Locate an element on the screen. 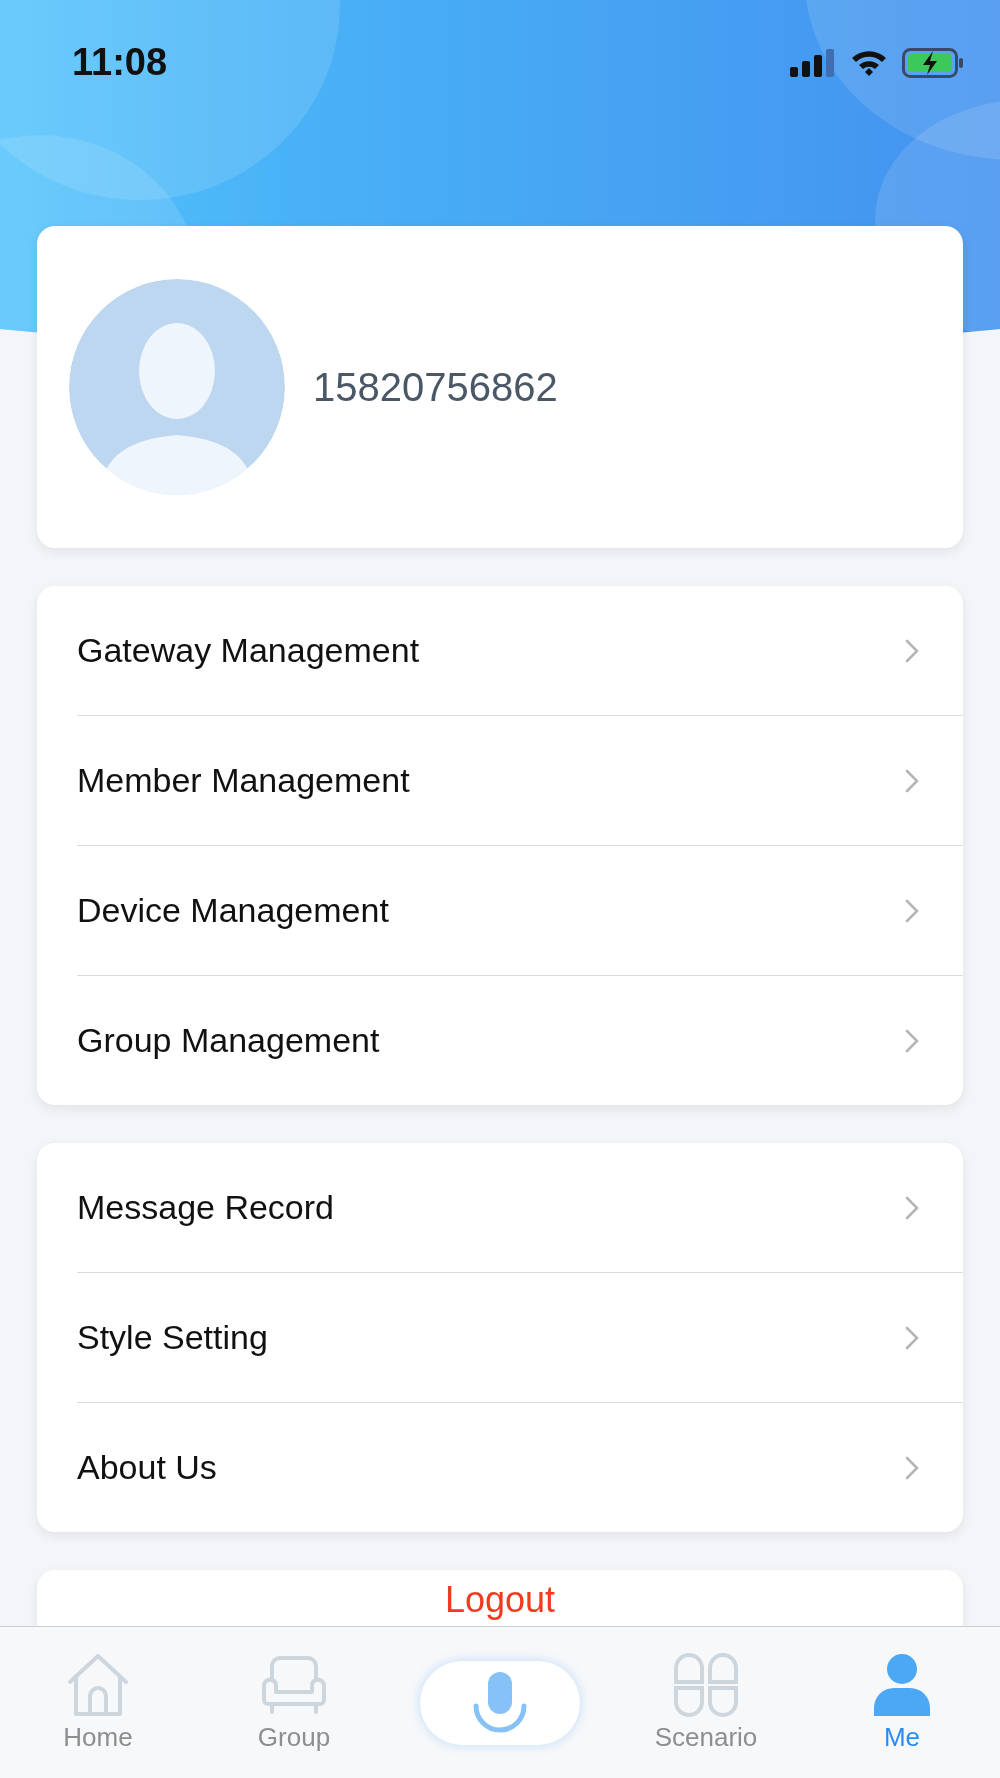  menu-item: Device Management is located at coordinates (520, 911).